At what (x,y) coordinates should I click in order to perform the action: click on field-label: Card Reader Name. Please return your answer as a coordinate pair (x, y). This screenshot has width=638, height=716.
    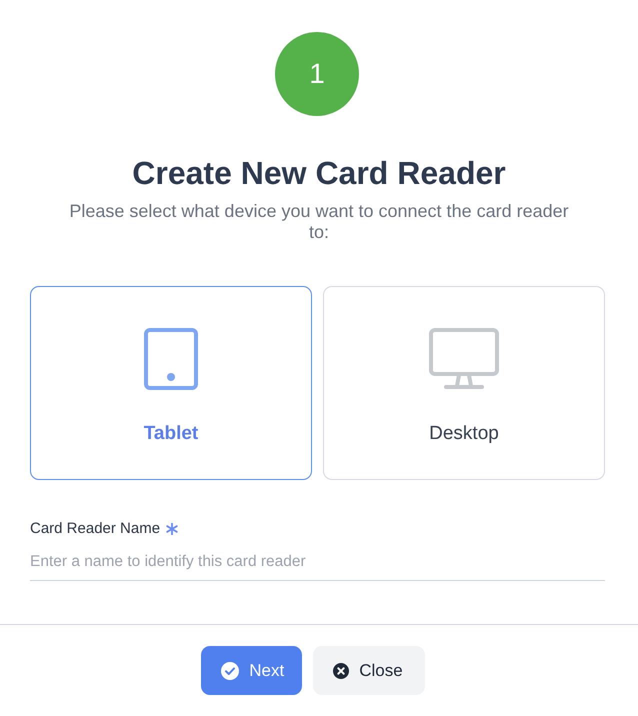
    Looking at the image, I should click on (95, 529).